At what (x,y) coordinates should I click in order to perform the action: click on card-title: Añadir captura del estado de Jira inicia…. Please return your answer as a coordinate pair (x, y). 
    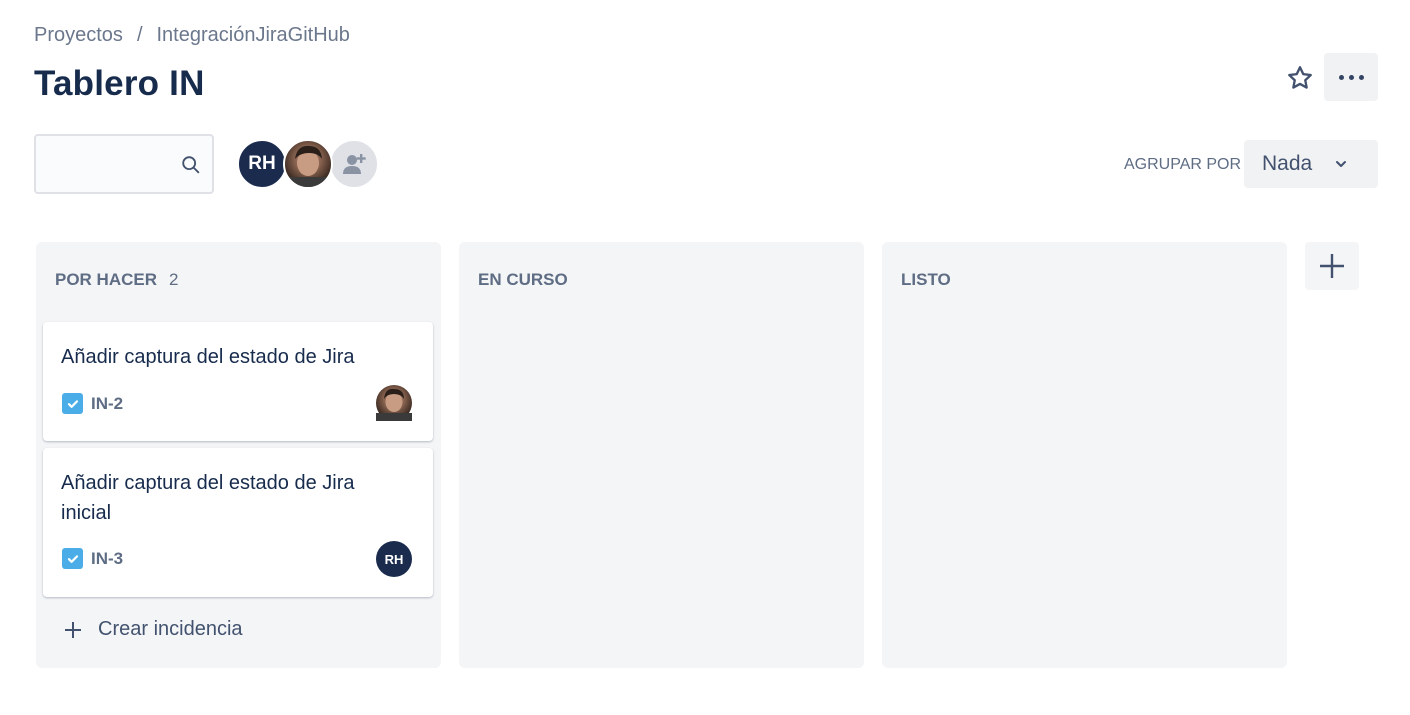
    Looking at the image, I should click on (208, 498).